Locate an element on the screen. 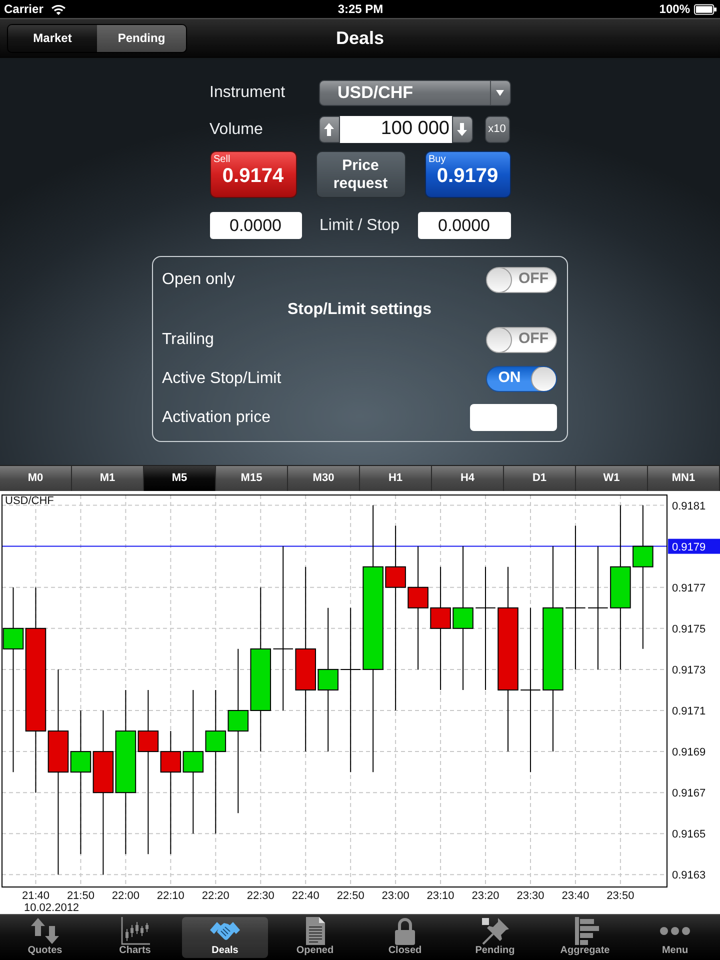 This screenshot has height=960, width=720. axis-label: 0.9171 is located at coordinates (689, 712).